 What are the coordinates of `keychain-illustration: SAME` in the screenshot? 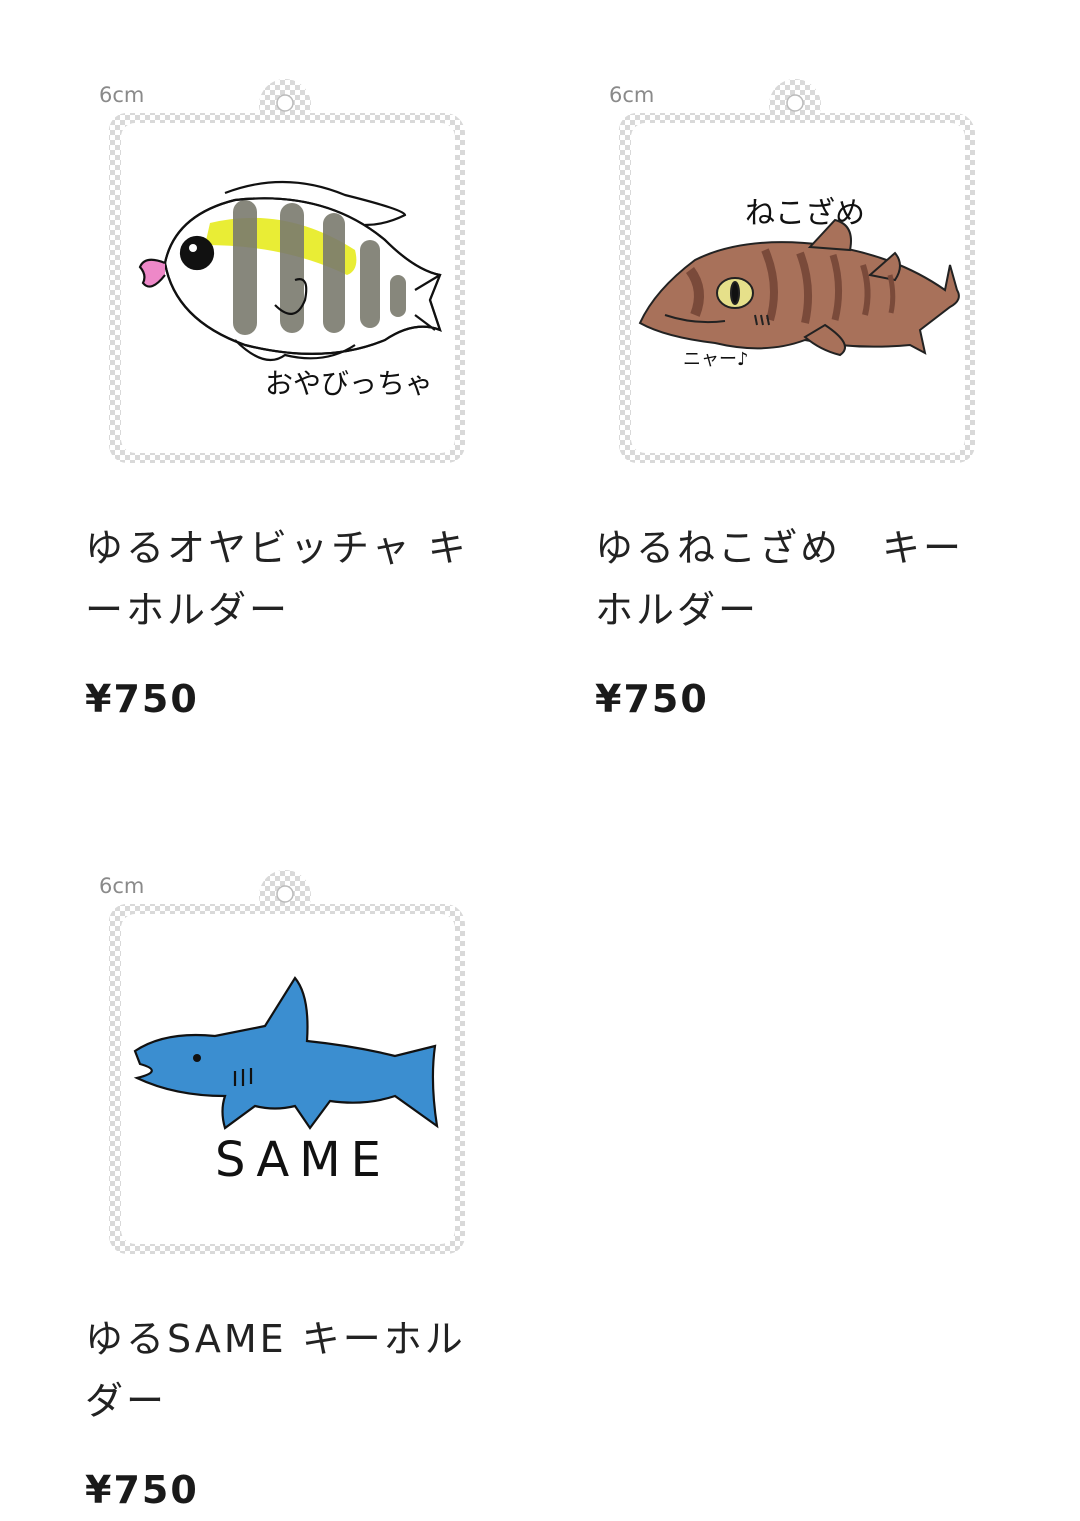 It's located at (287, 1062).